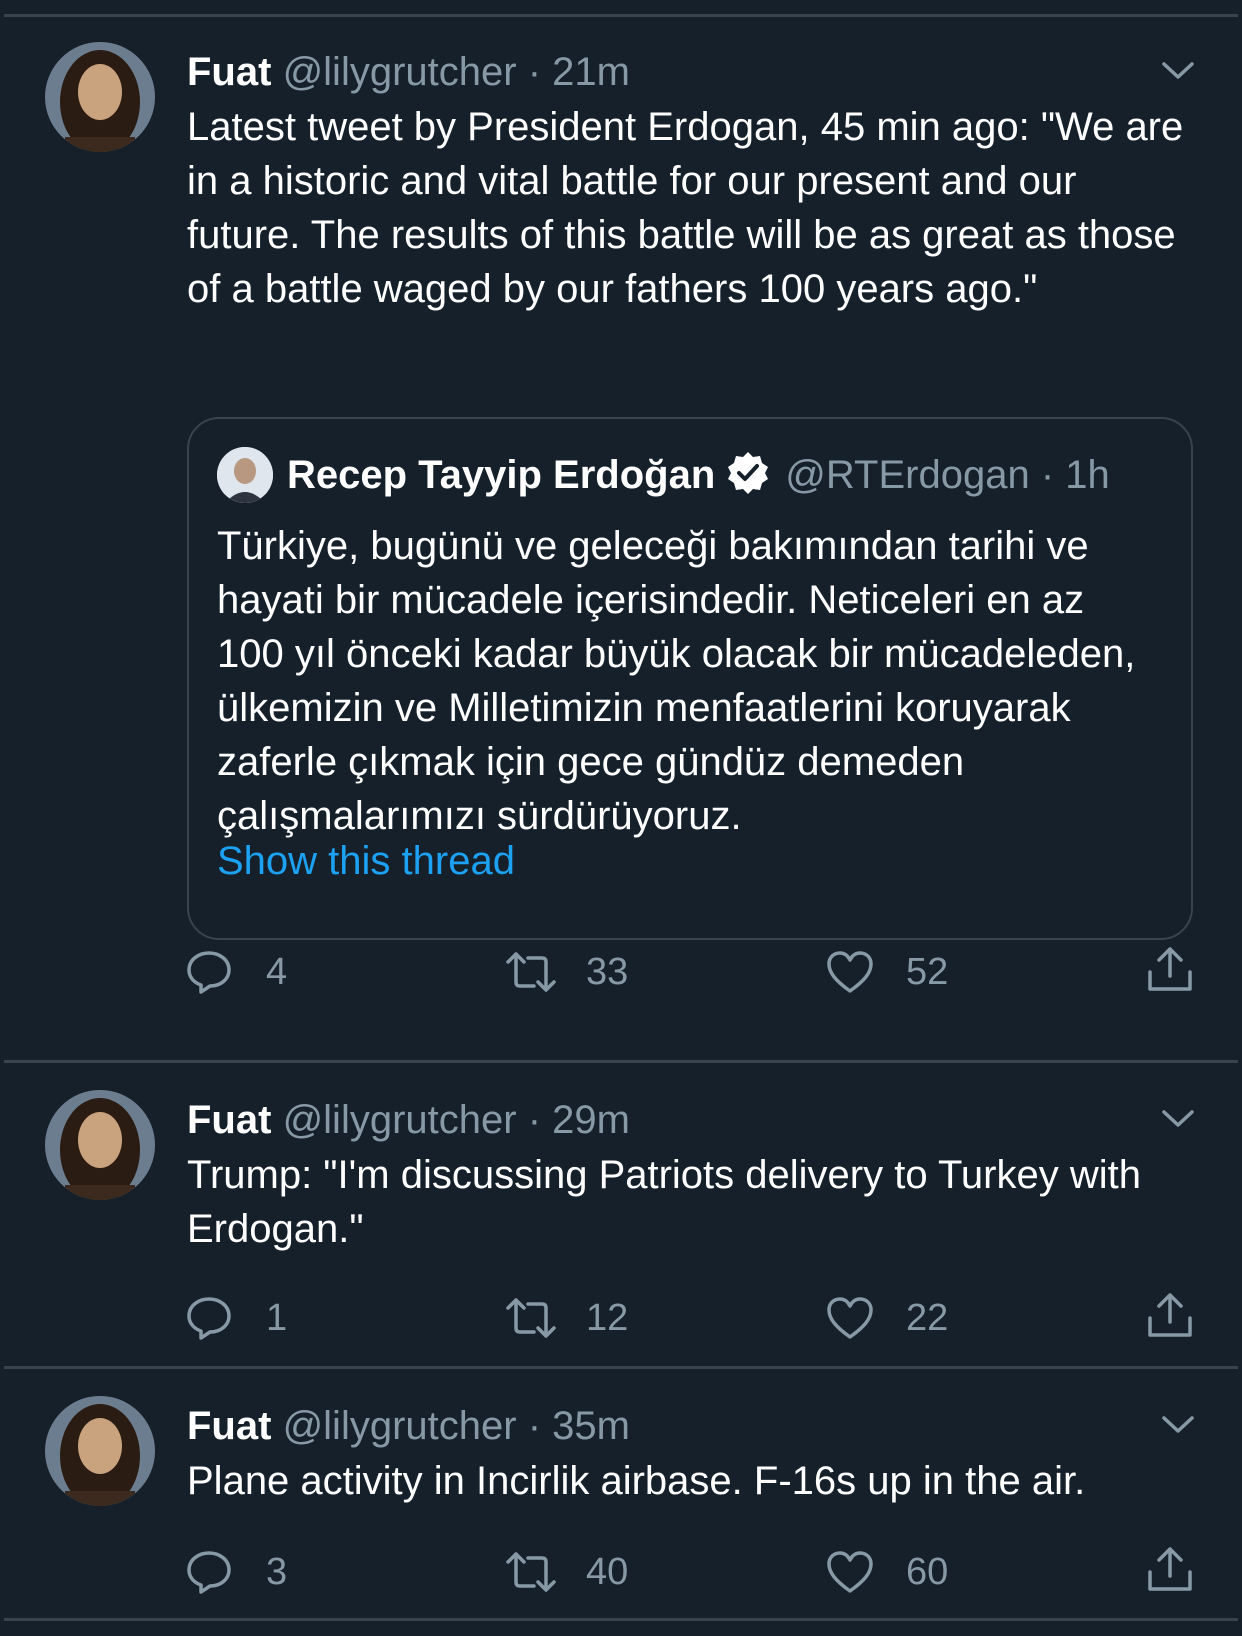  I want to click on show-thread-link: Show this thread, so click(366, 861).